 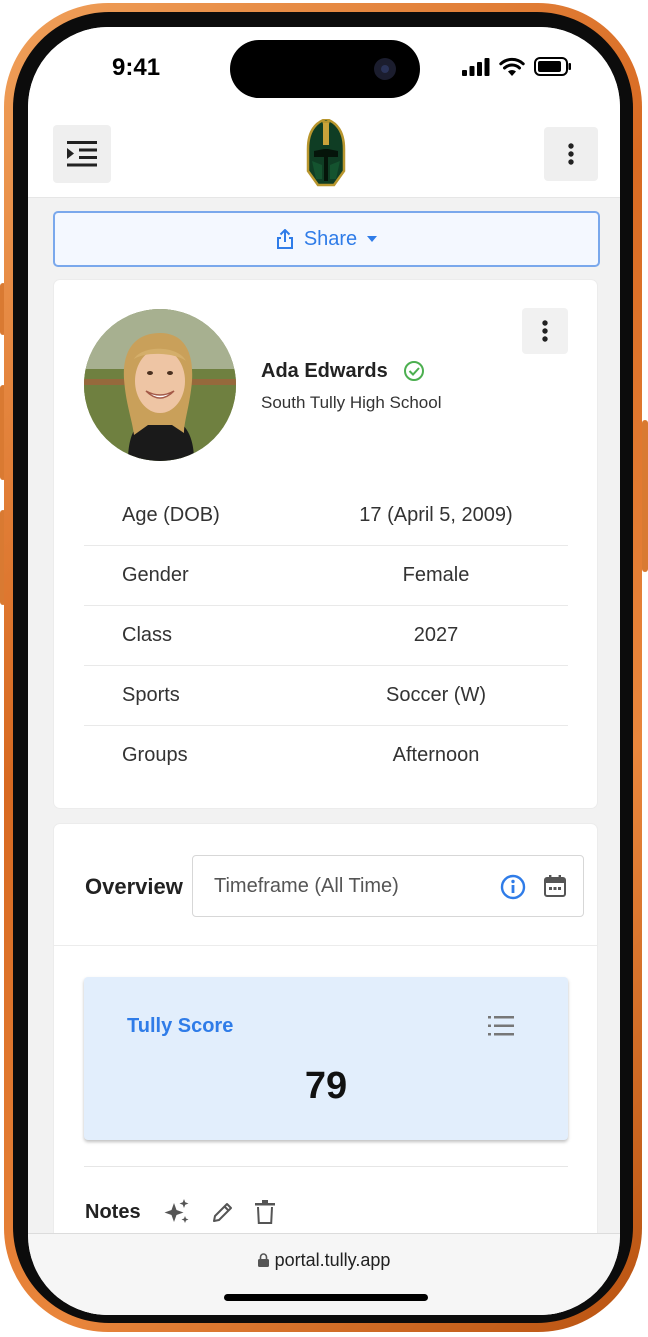 What do you see at coordinates (177, 1212) in the screenshot?
I see `sparkle-ai-icon` at bounding box center [177, 1212].